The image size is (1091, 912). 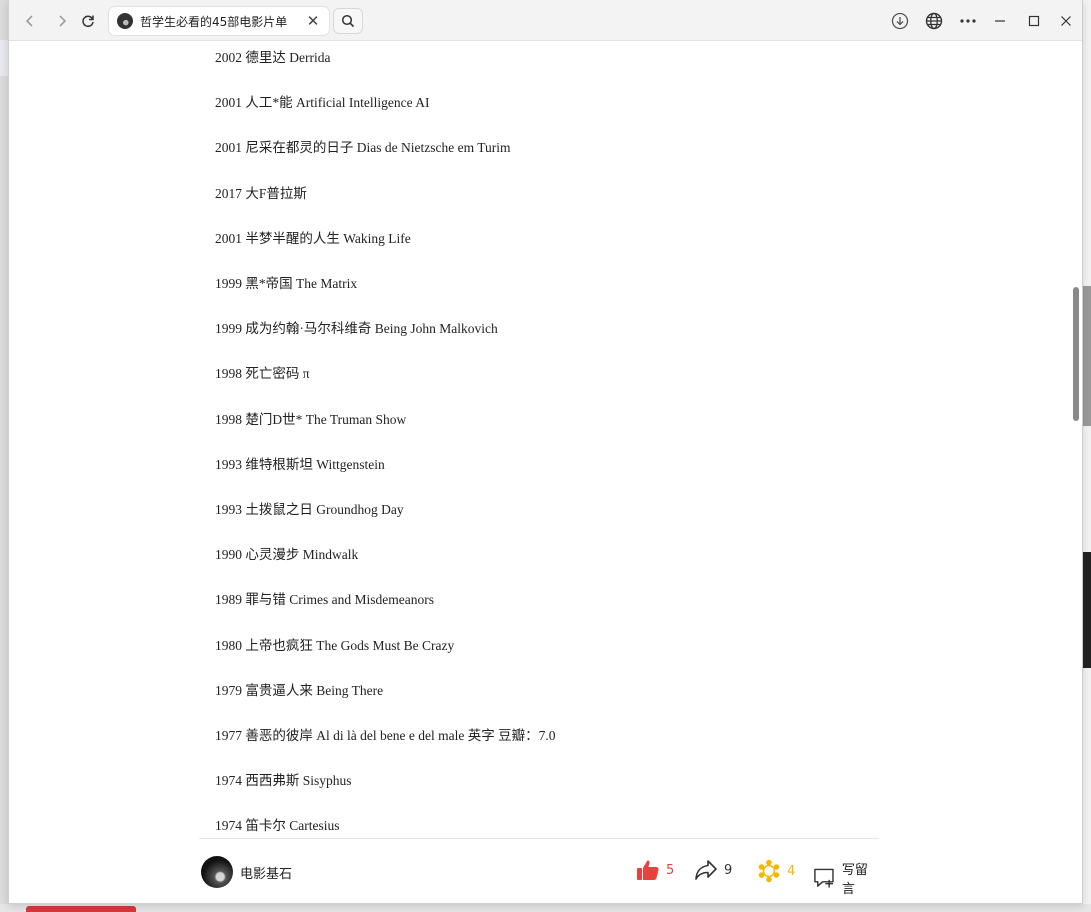 I want to click on film-list-item: 1998 楚门D世* The Truman Show, so click(x=311, y=419).